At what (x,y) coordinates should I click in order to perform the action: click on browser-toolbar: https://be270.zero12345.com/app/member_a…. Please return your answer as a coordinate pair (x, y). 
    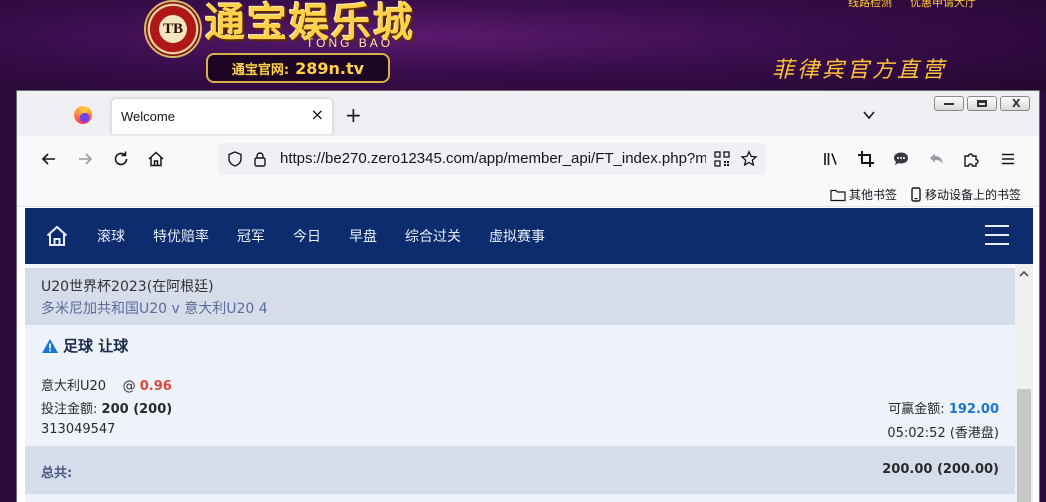
    Looking at the image, I should click on (528, 159).